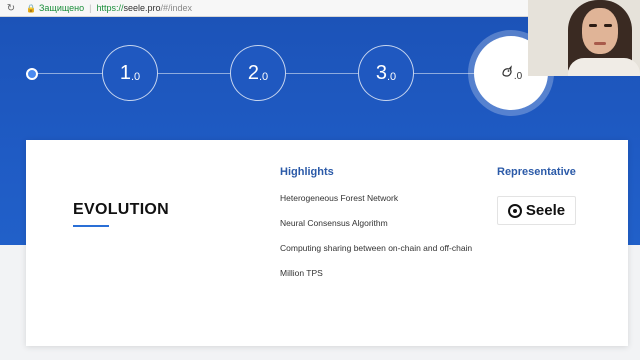 Image resolution: width=640 pixels, height=360 pixels. What do you see at coordinates (381, 72) in the screenshot?
I see `version-number: 3` at bounding box center [381, 72].